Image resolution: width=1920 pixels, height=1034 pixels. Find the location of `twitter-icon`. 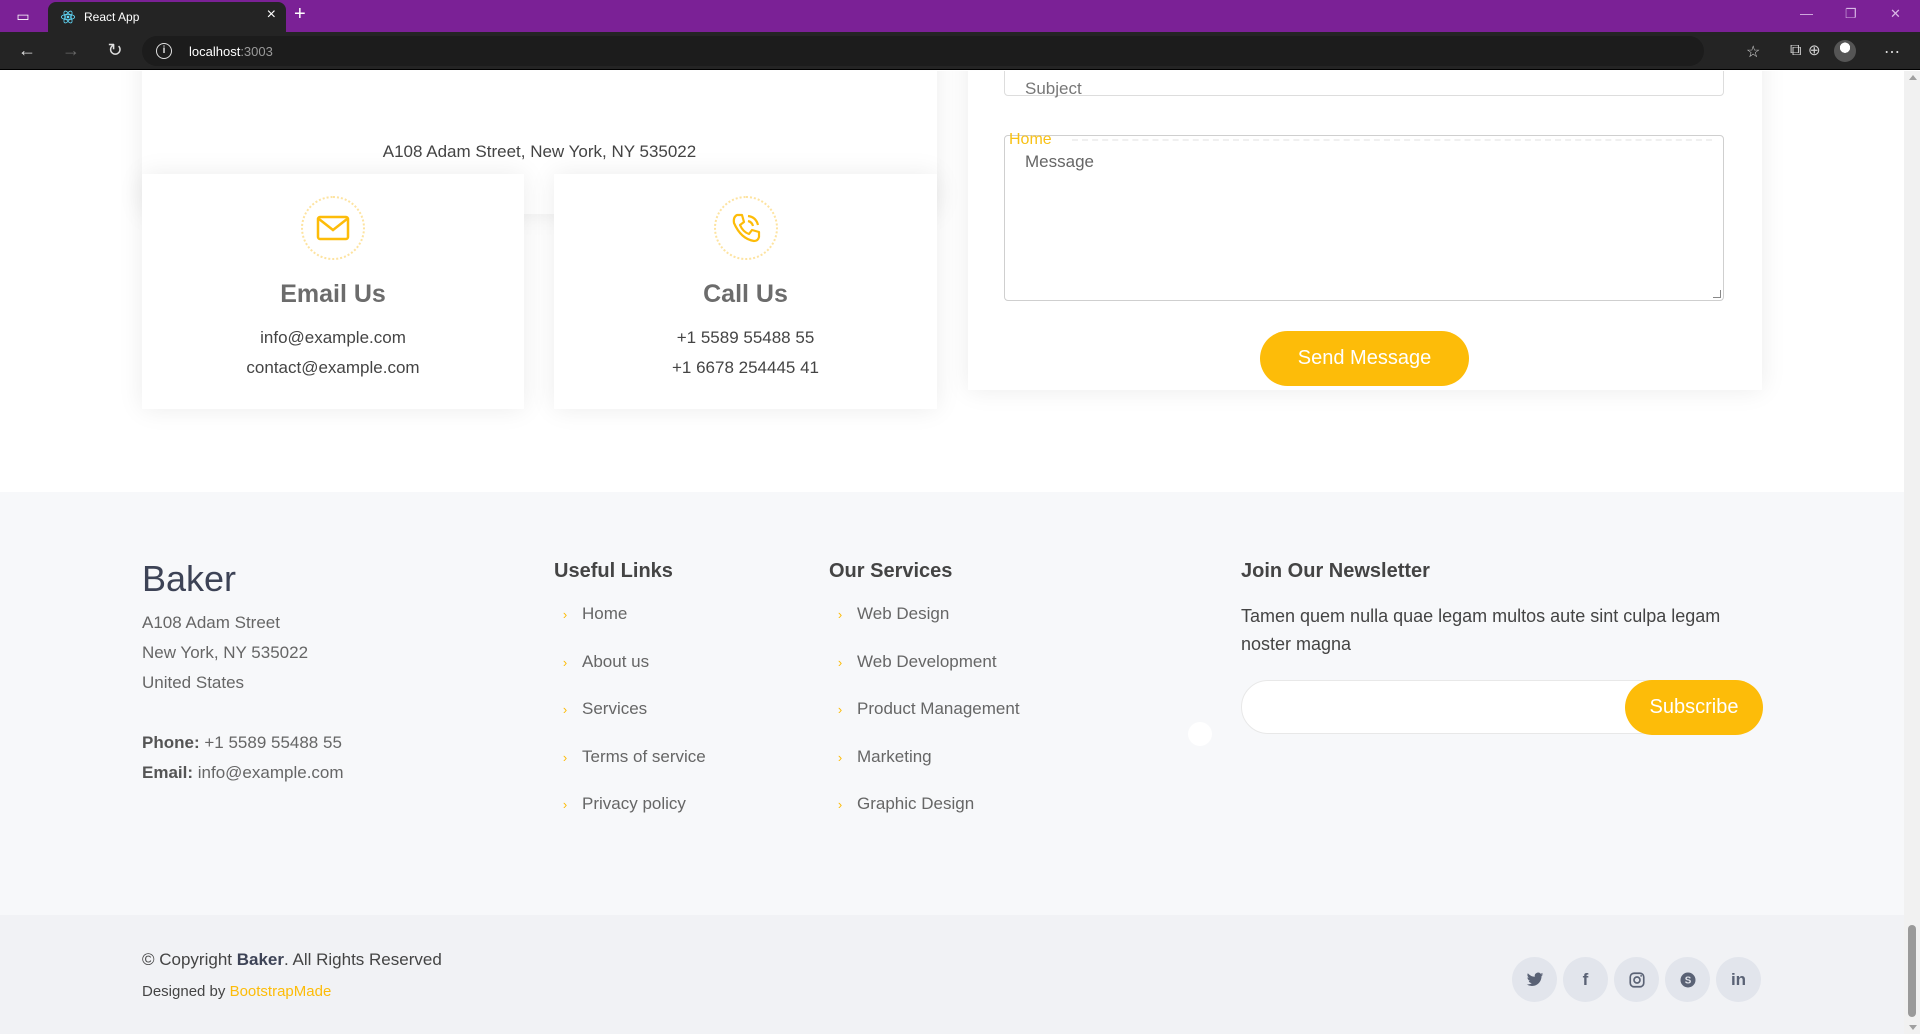

twitter-icon is located at coordinates (1534, 979).